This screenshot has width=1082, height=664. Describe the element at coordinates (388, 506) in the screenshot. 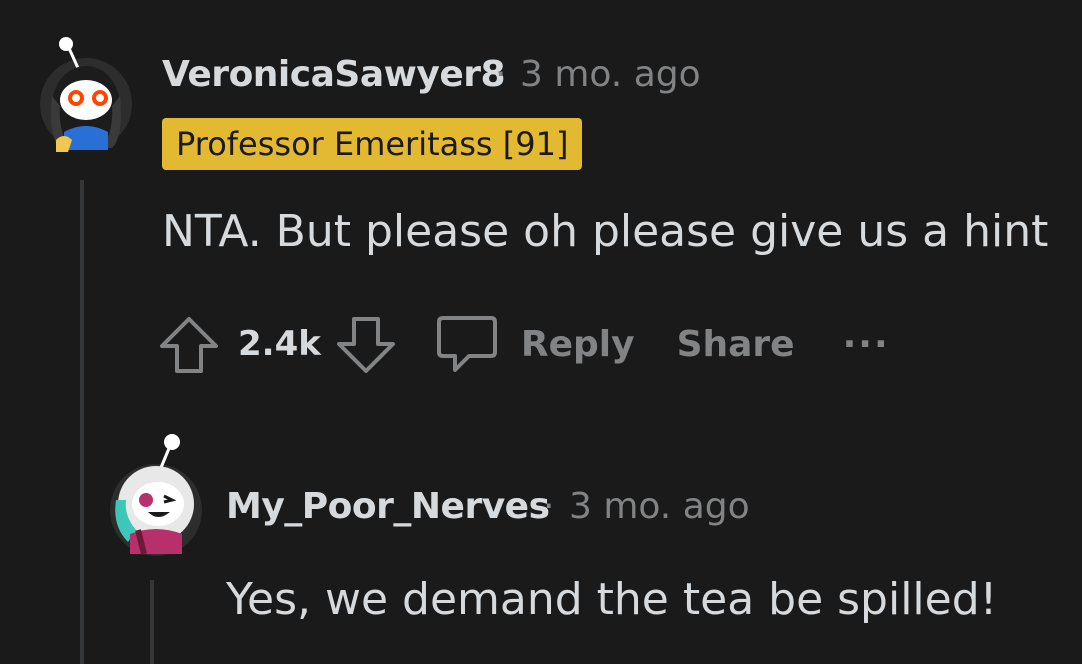

I see `username: My_Poor_Nerves` at that location.